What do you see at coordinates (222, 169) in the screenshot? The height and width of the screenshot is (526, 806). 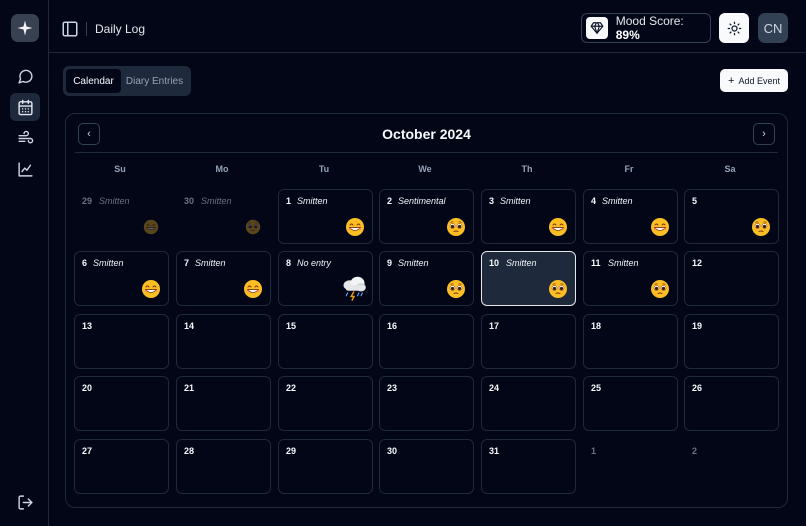 I see `weekday-header: Mo` at bounding box center [222, 169].